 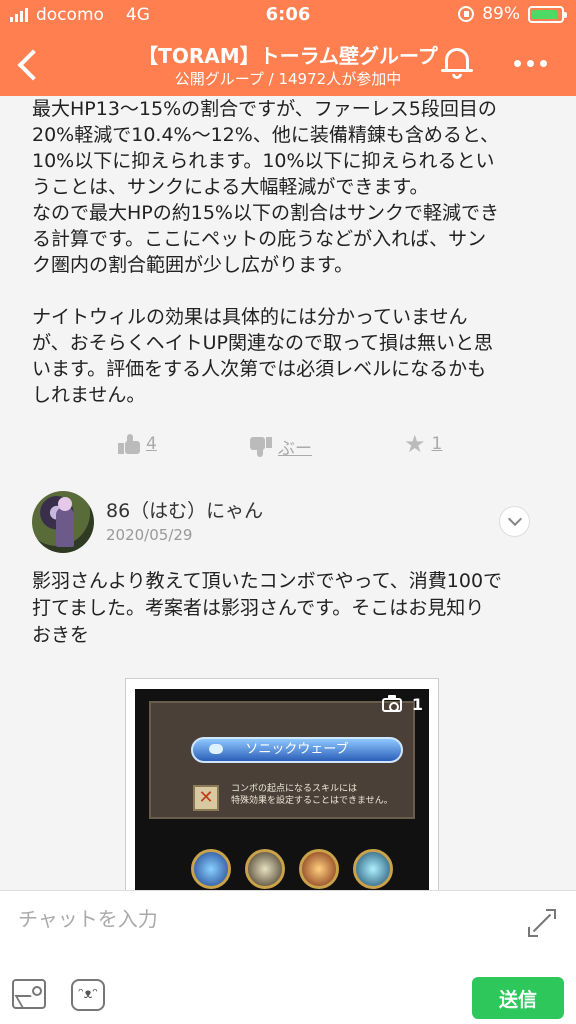 What do you see at coordinates (530, 63) in the screenshot?
I see `more-menu-button` at bounding box center [530, 63].